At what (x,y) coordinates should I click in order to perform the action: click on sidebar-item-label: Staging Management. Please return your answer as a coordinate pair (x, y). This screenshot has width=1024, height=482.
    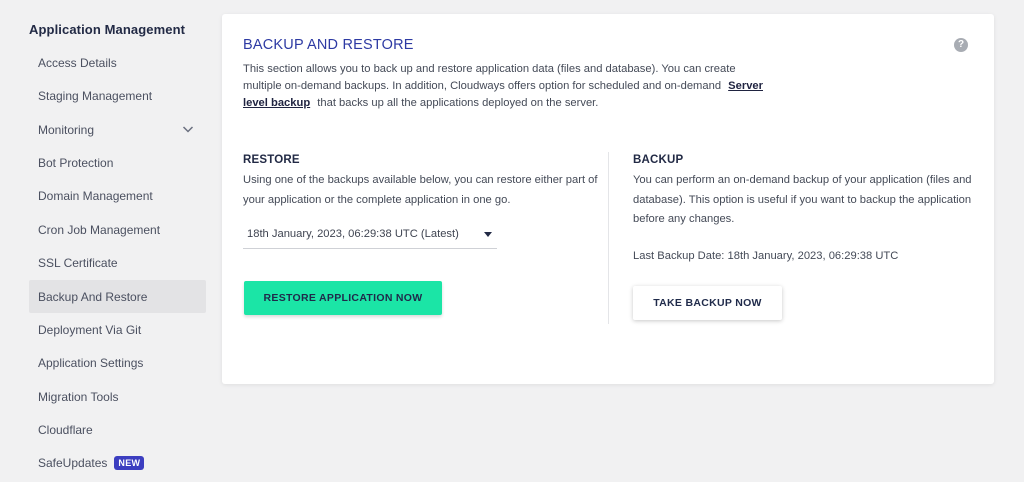
    Looking at the image, I should click on (95, 95).